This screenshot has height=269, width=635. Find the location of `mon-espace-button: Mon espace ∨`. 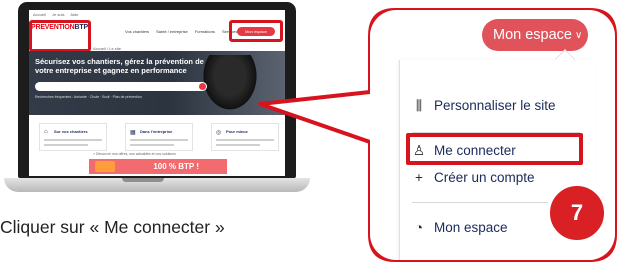

mon-espace-button: Mon espace ∨ is located at coordinates (535, 35).